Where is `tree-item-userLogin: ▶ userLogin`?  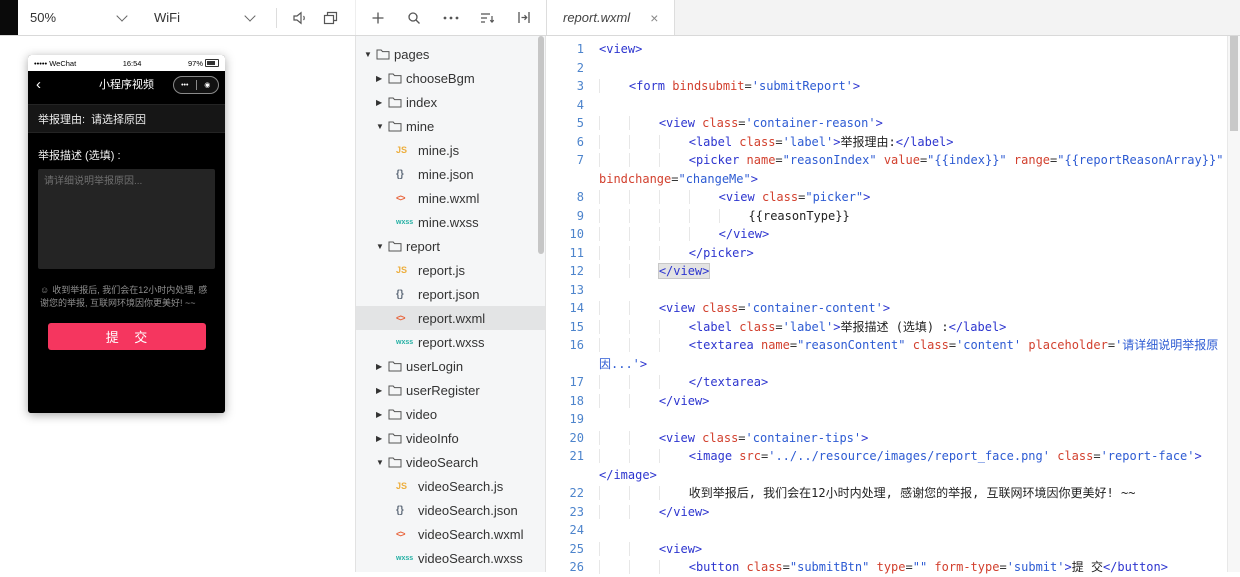 tree-item-userLogin: ▶ userLogin is located at coordinates (450, 366).